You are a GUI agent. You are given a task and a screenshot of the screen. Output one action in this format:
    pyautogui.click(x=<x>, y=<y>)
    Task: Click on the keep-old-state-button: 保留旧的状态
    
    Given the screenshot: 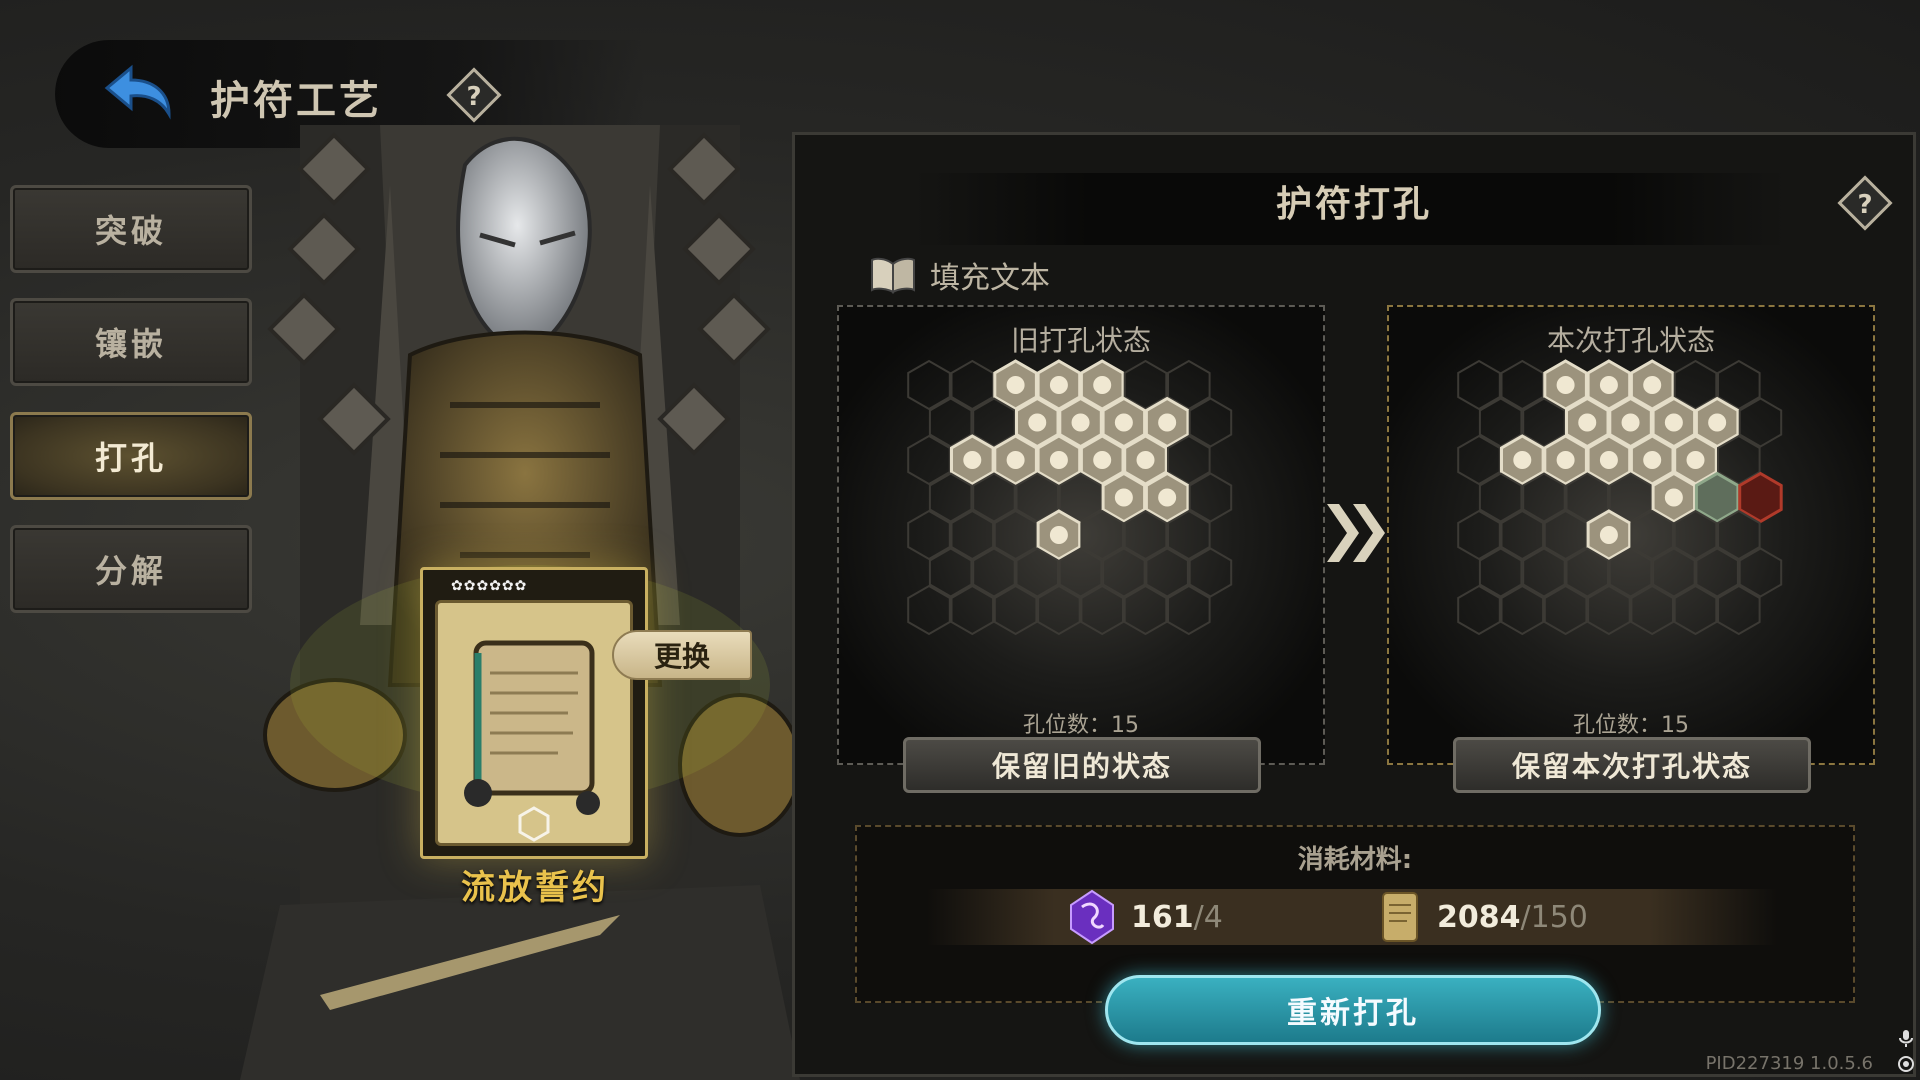 What is the action you would take?
    pyautogui.click(x=1082, y=765)
    